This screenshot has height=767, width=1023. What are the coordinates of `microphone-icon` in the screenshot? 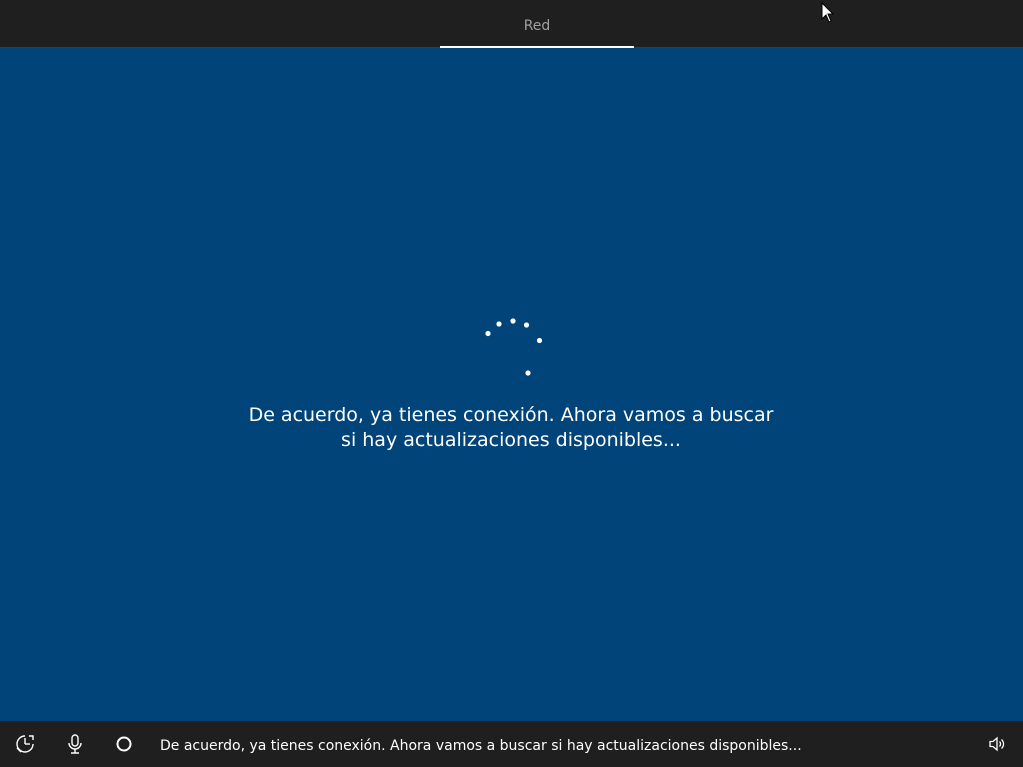 It's located at (75, 744).